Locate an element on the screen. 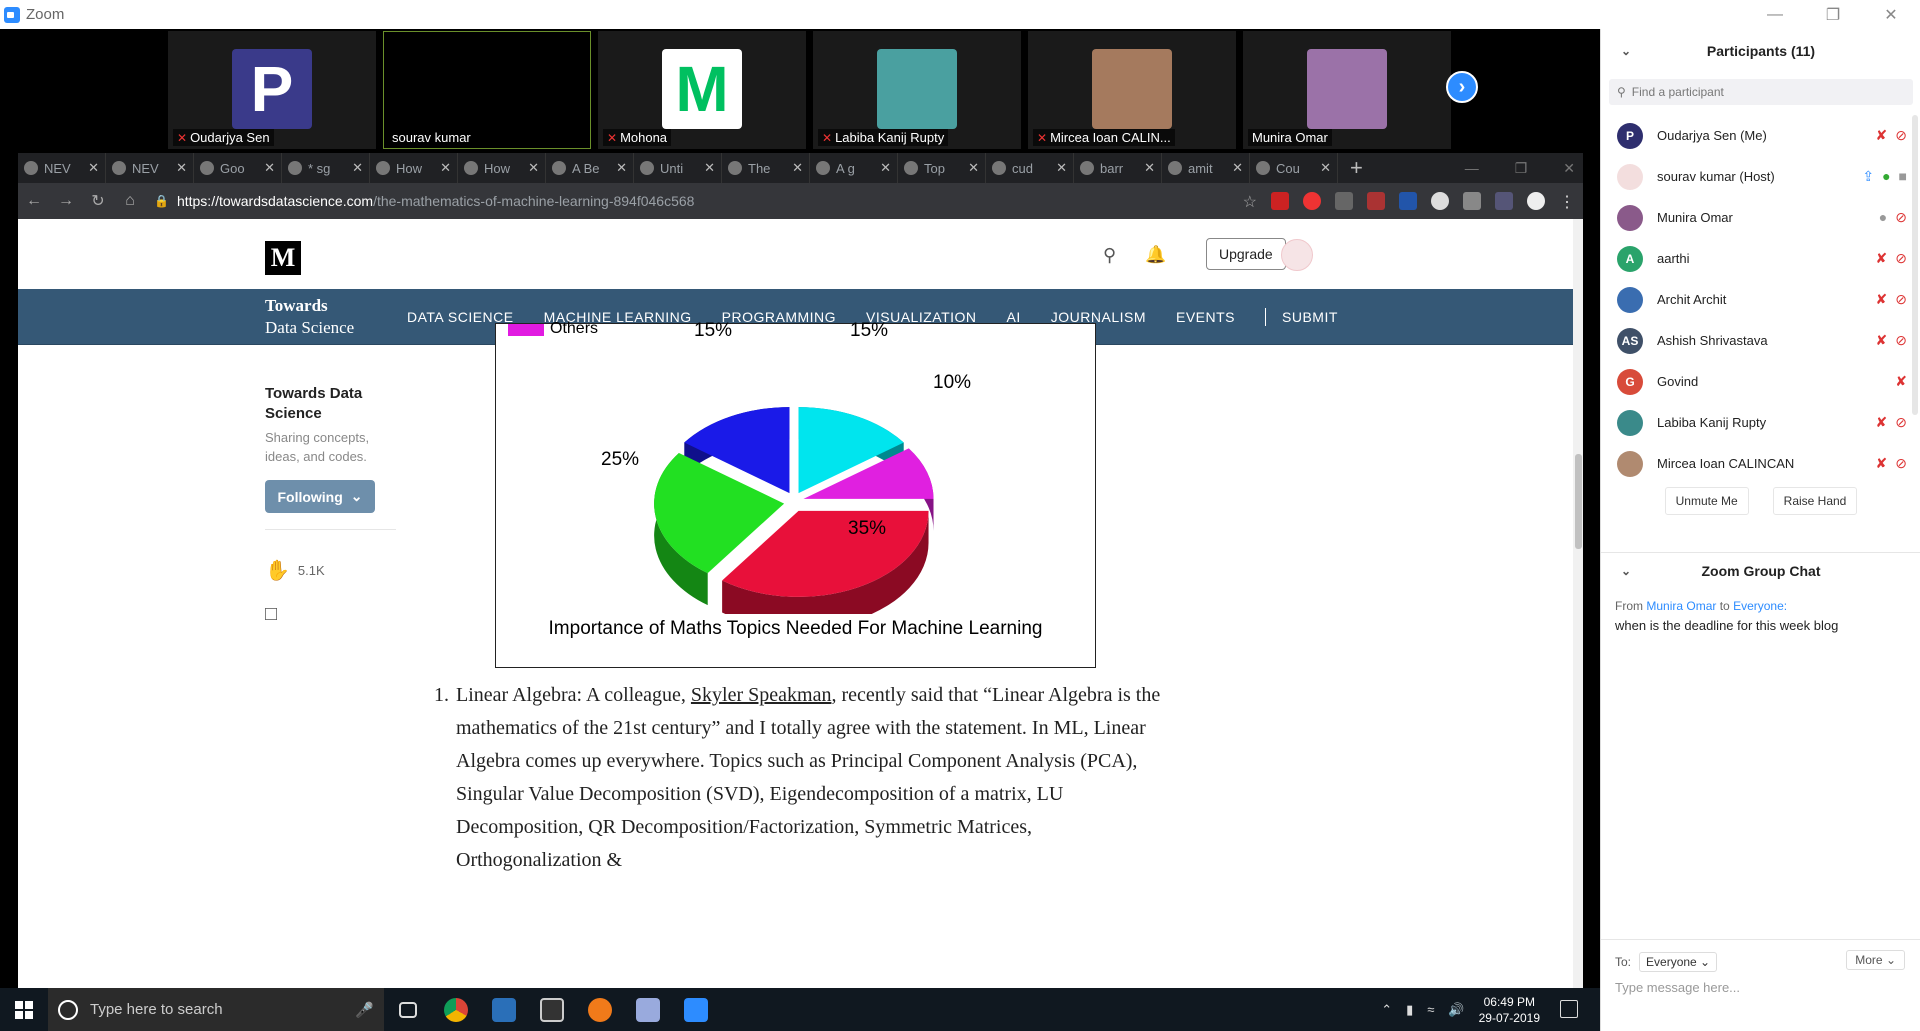 The height and width of the screenshot is (1031, 1920). video-tile: ✕ Labiba Kanij Rupty is located at coordinates (917, 90).